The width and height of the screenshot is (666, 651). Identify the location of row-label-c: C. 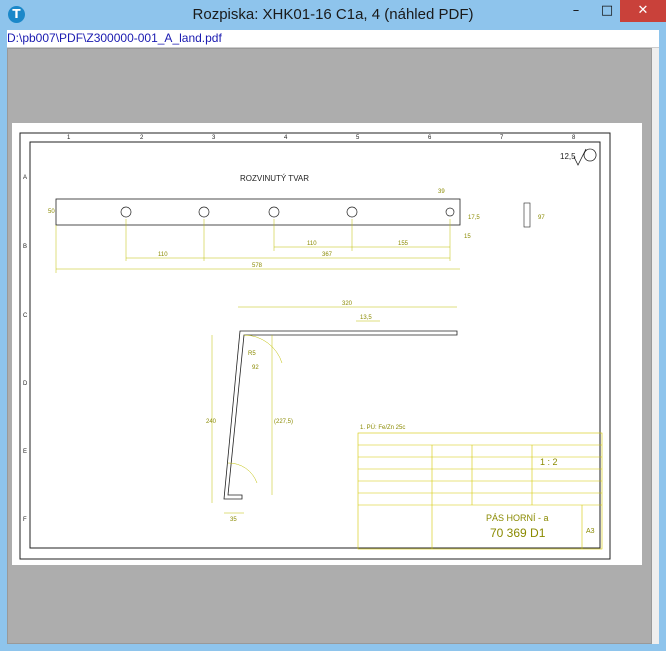
(25, 316).